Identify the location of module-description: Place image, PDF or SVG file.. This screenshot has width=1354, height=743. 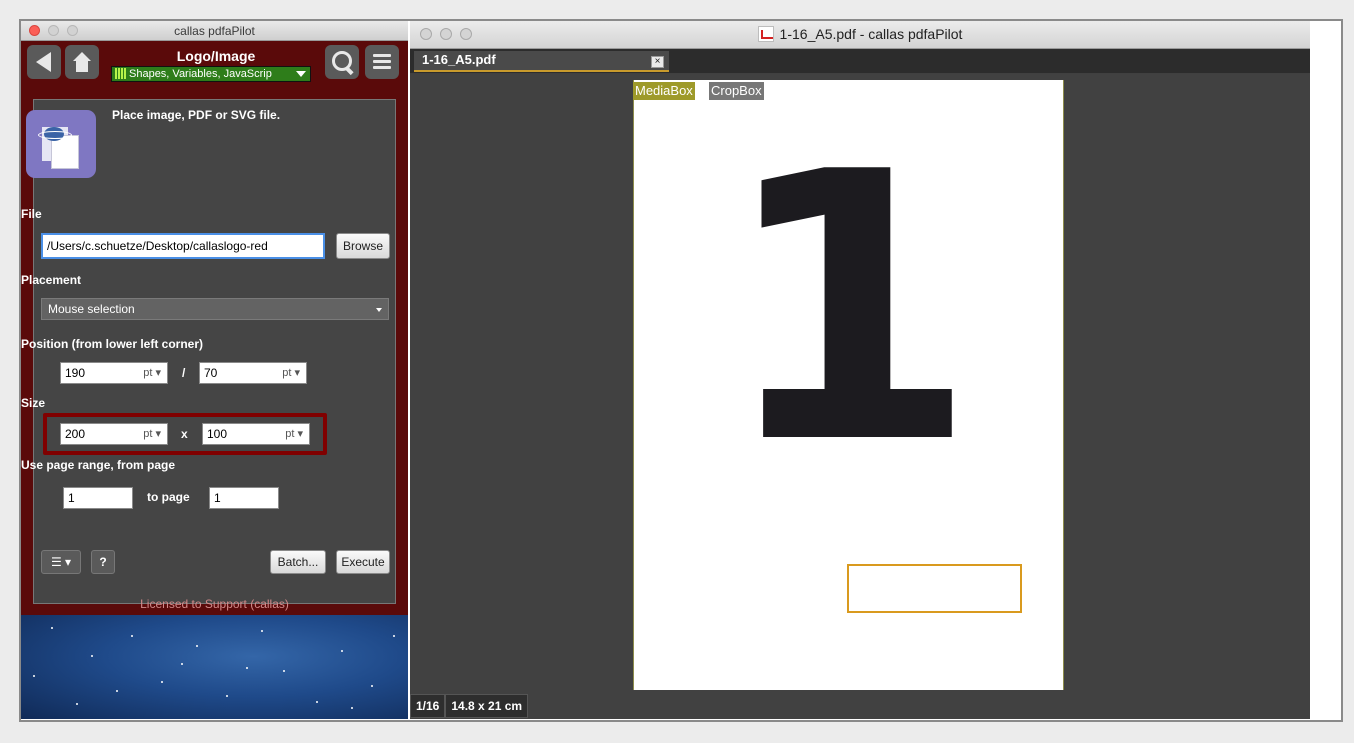
(196, 115).